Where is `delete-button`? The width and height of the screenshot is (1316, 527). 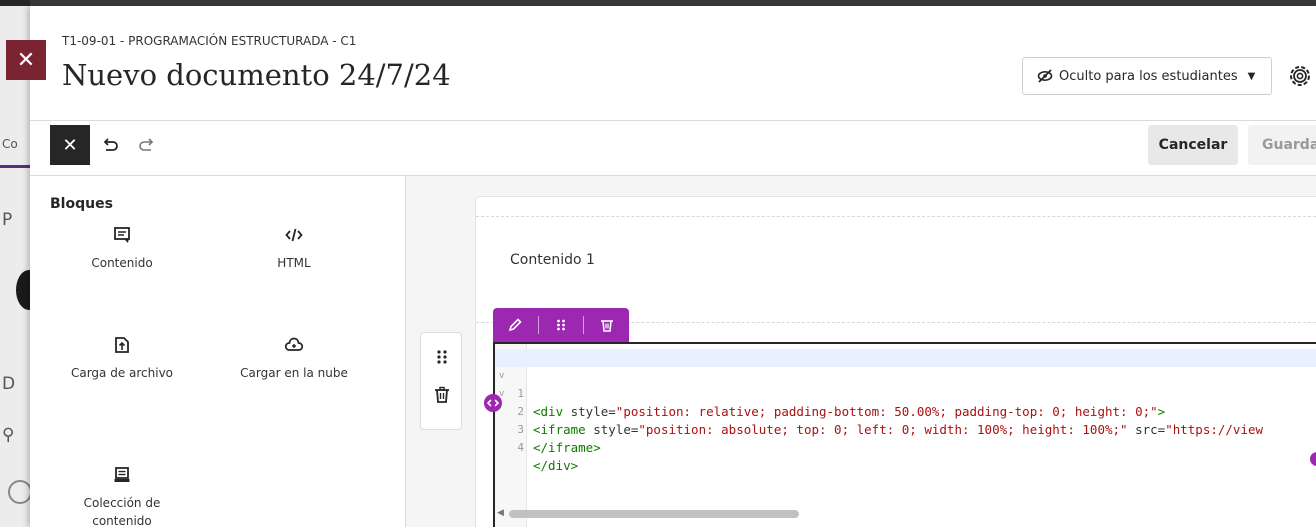 delete-button is located at coordinates (606, 325).